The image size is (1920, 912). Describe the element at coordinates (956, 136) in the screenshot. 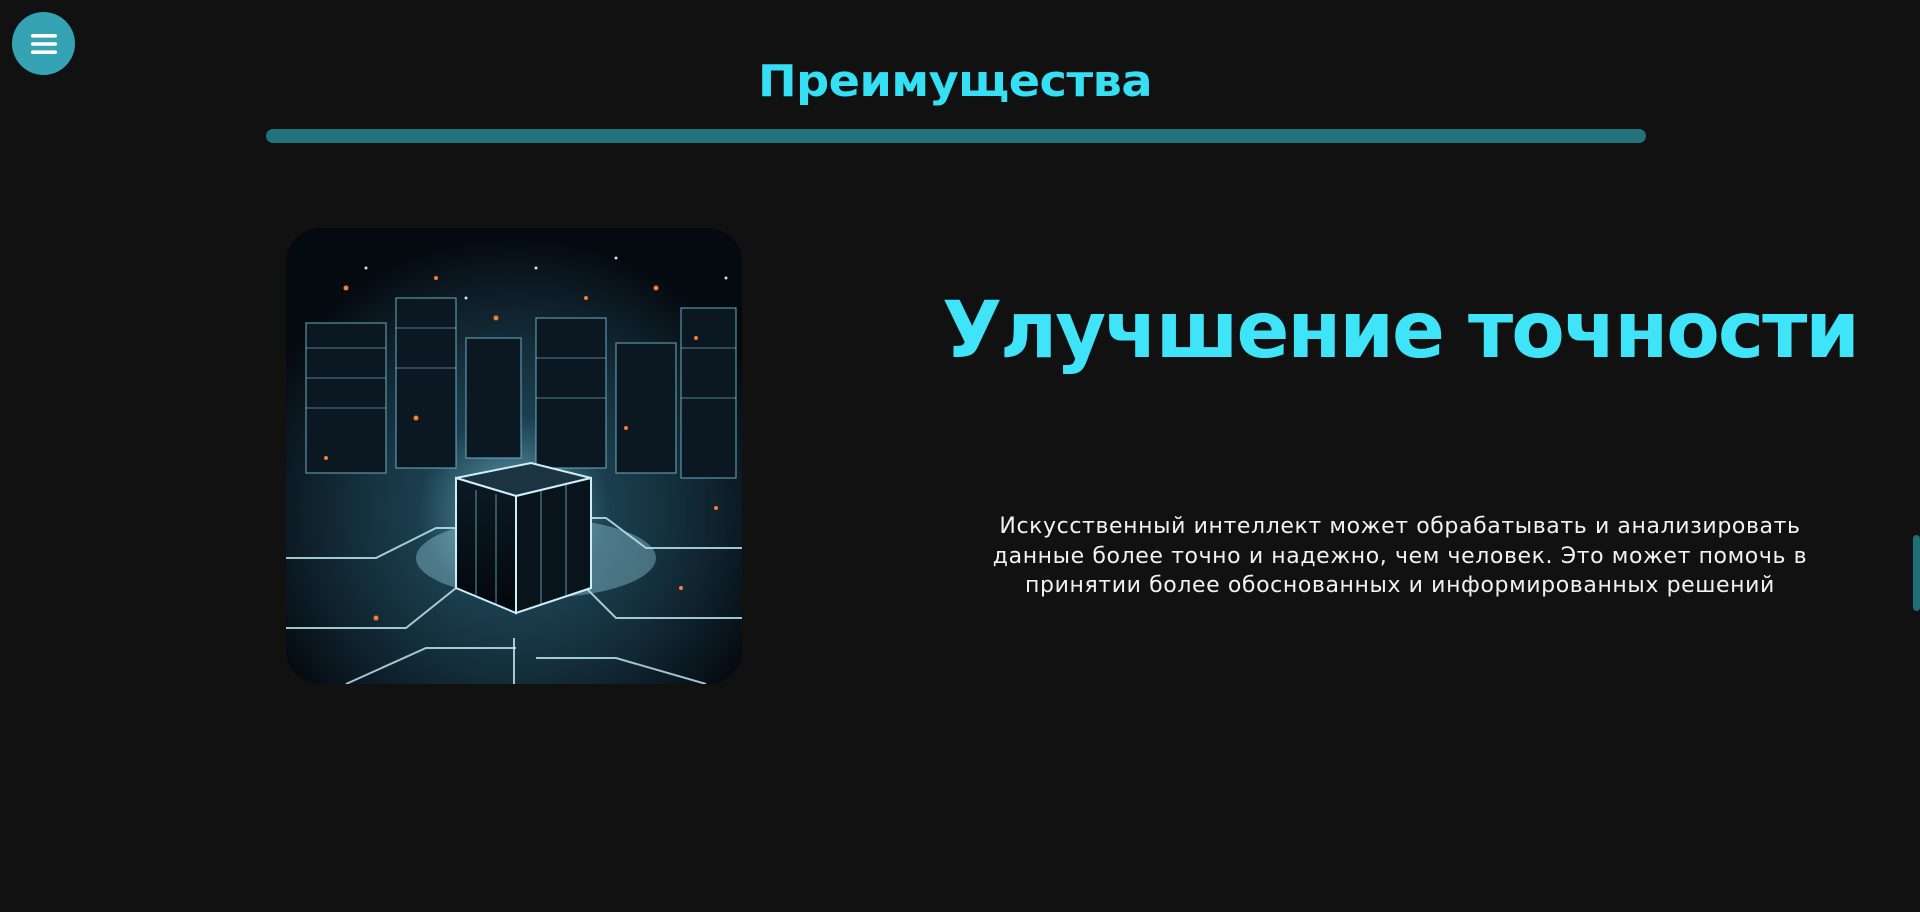

I see `title-divider` at that location.